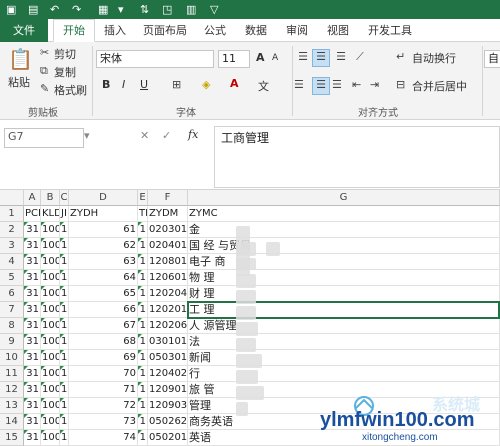 The height and width of the screenshot is (446, 500). What do you see at coordinates (19, 82) in the screenshot?
I see `paste-button: 粘贴` at bounding box center [19, 82].